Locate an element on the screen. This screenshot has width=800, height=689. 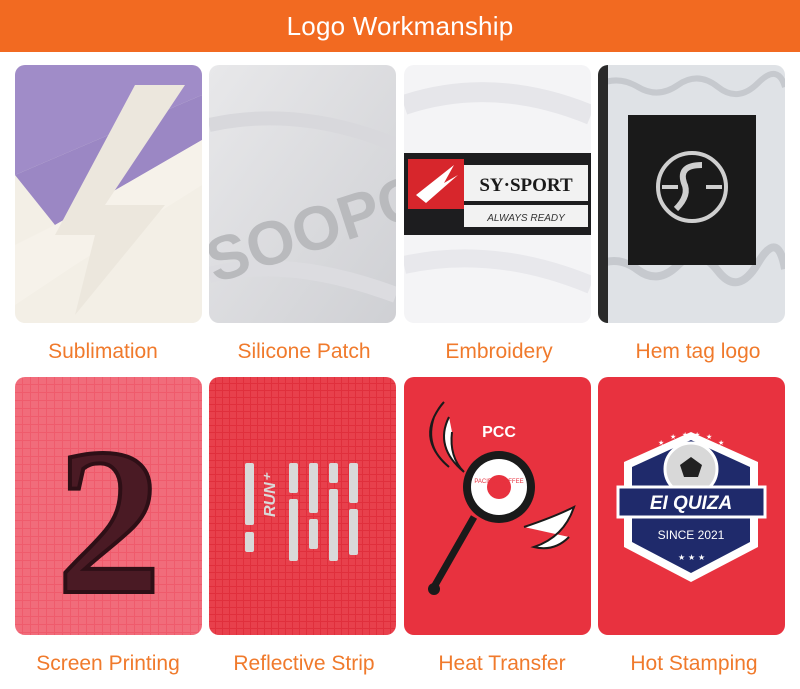
embroidery-tagline: ALWAYS READY is located at coordinates (526, 218).